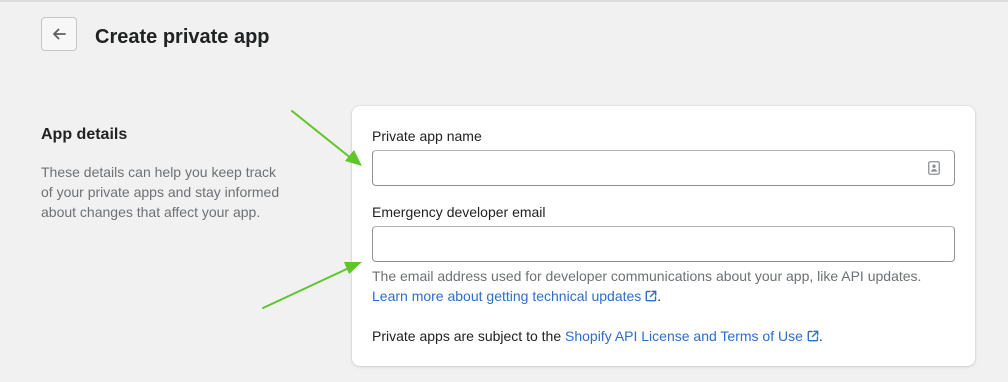  What do you see at coordinates (504, 1) in the screenshot?
I see `top-divider` at bounding box center [504, 1].